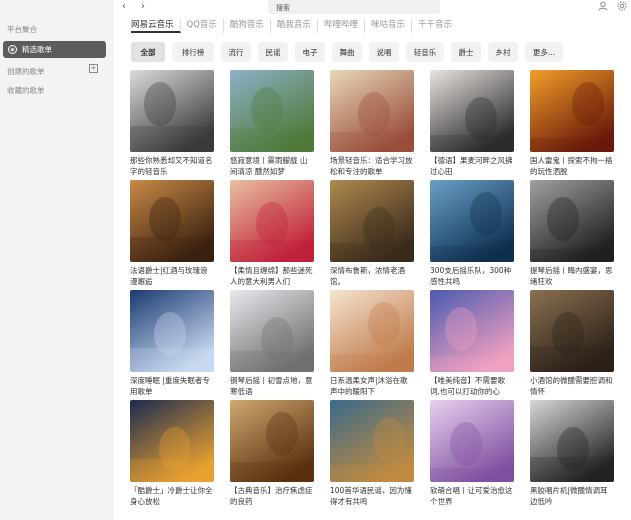 The height and width of the screenshot is (520, 631). Describe the element at coordinates (341, 26) in the screenshot. I see `tab-platform: 哔哩哔哩` at that location.